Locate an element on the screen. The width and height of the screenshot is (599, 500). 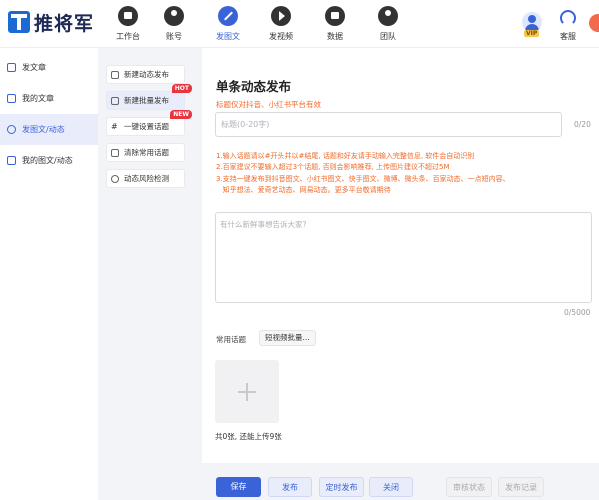
nav-label: 数据 is located at coordinates (335, 36).